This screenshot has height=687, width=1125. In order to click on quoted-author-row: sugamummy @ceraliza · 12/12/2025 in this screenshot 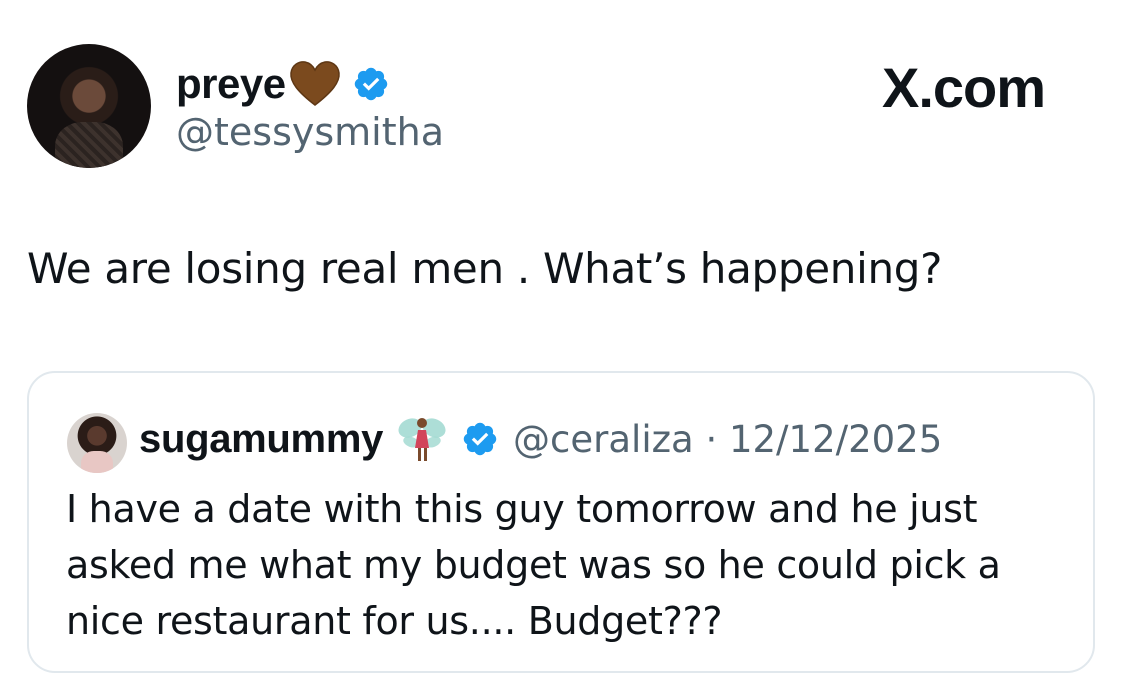, I will do `click(540, 439)`.